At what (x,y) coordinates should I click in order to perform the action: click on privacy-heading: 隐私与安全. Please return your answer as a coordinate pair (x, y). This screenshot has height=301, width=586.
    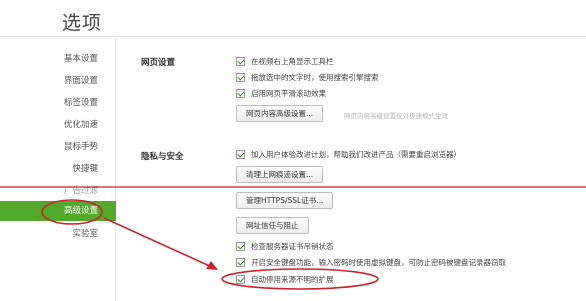
    Looking at the image, I should click on (162, 157).